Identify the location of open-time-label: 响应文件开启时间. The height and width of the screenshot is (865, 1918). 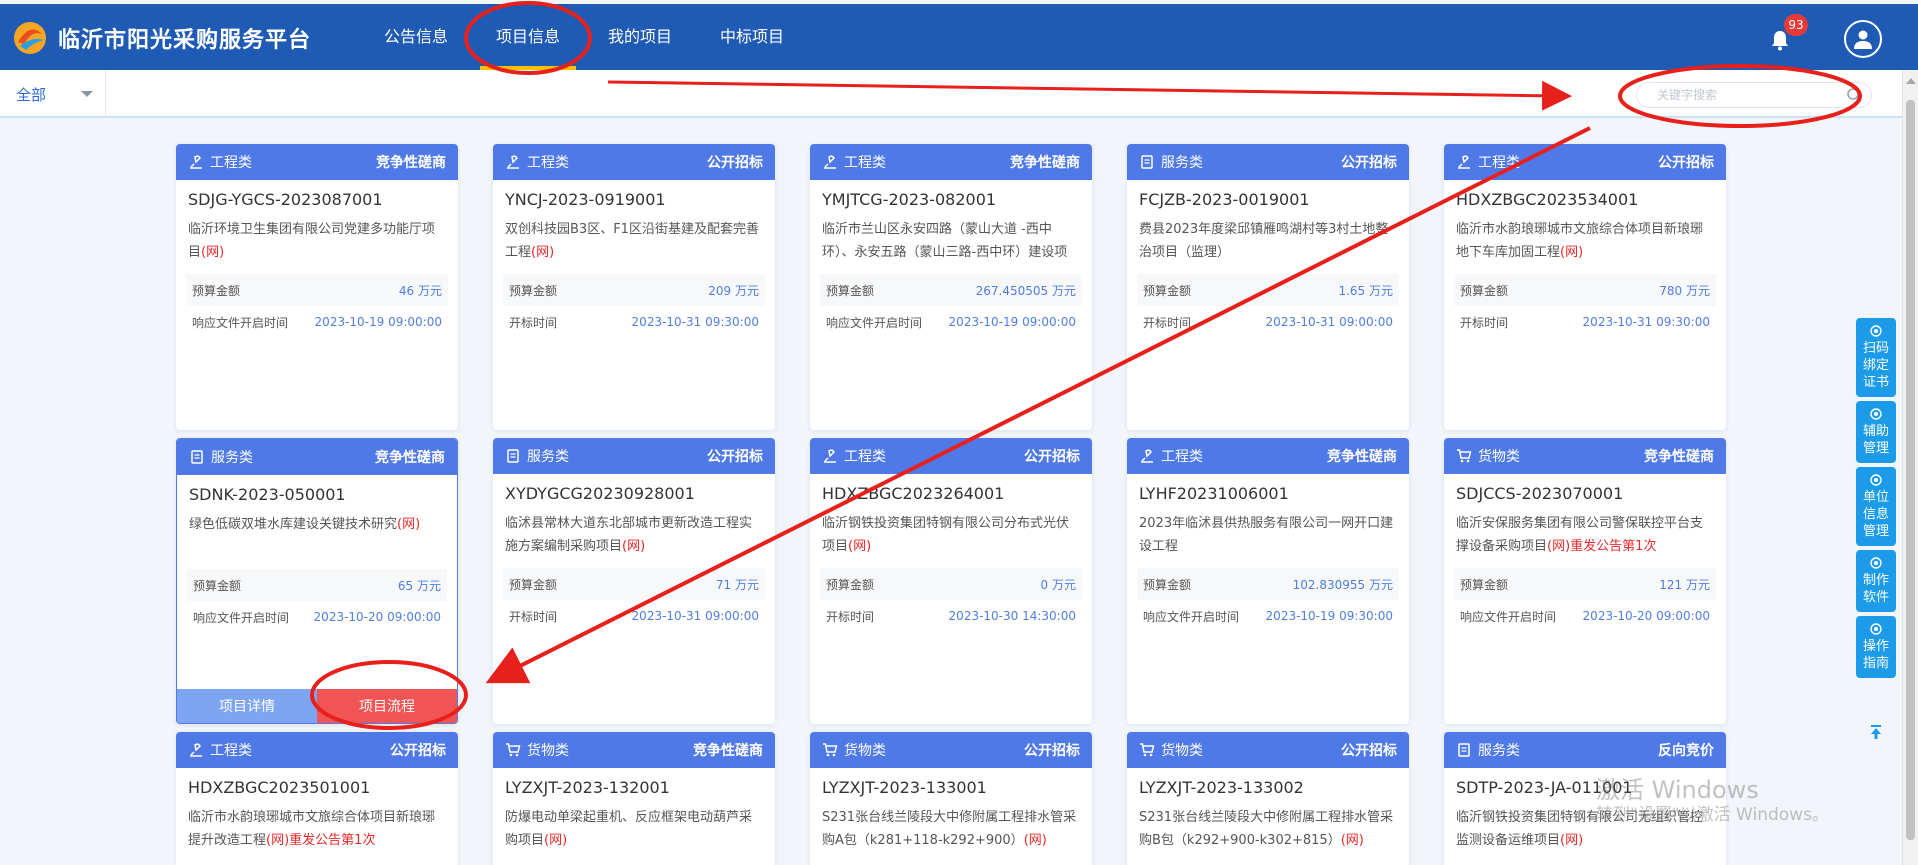
(240, 322).